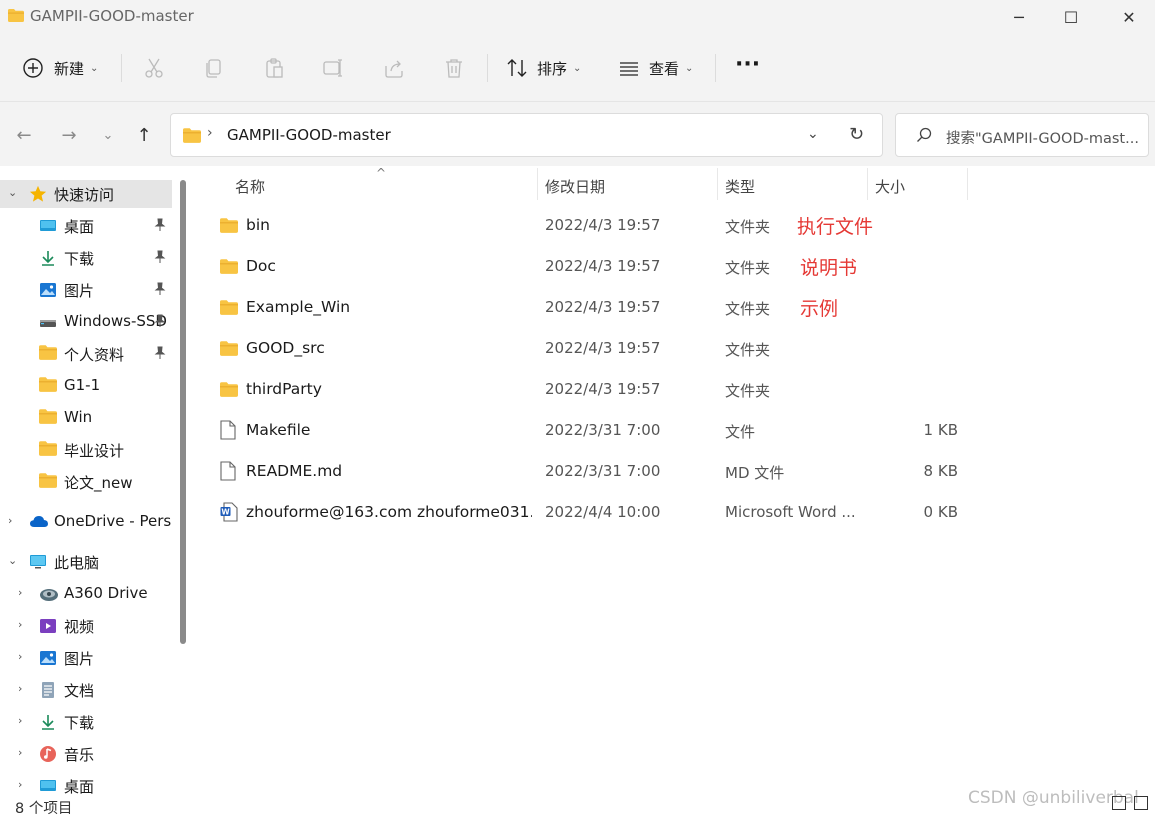 The width and height of the screenshot is (1155, 818). What do you see at coordinates (78, 417) in the screenshot?
I see `sidebar-item-label: Win` at bounding box center [78, 417].